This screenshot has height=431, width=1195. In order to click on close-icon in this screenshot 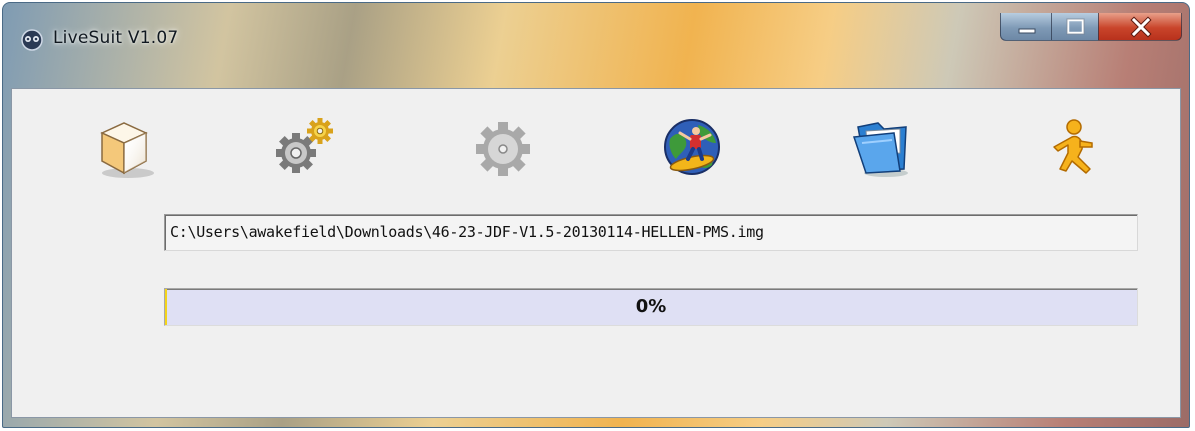, I will do `click(1141, 27)`.